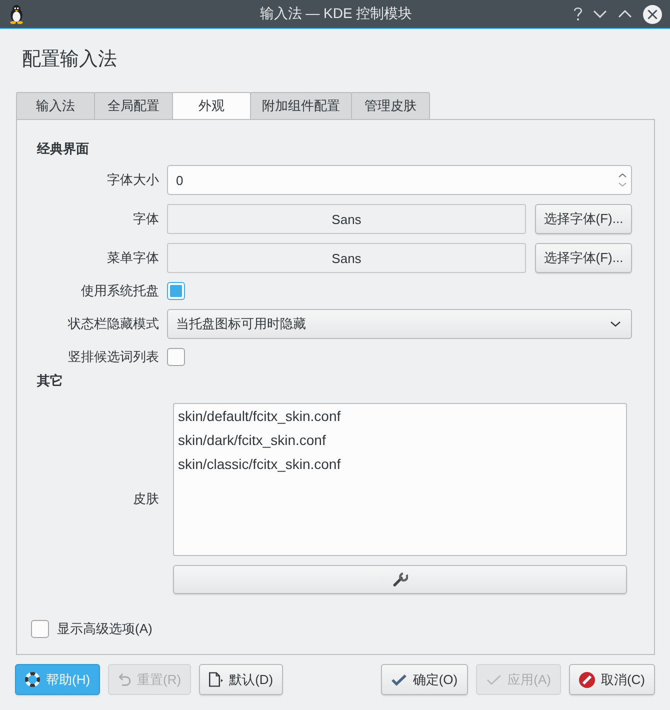 The height and width of the screenshot is (710, 670). I want to click on no-entry-icon, so click(586, 680).